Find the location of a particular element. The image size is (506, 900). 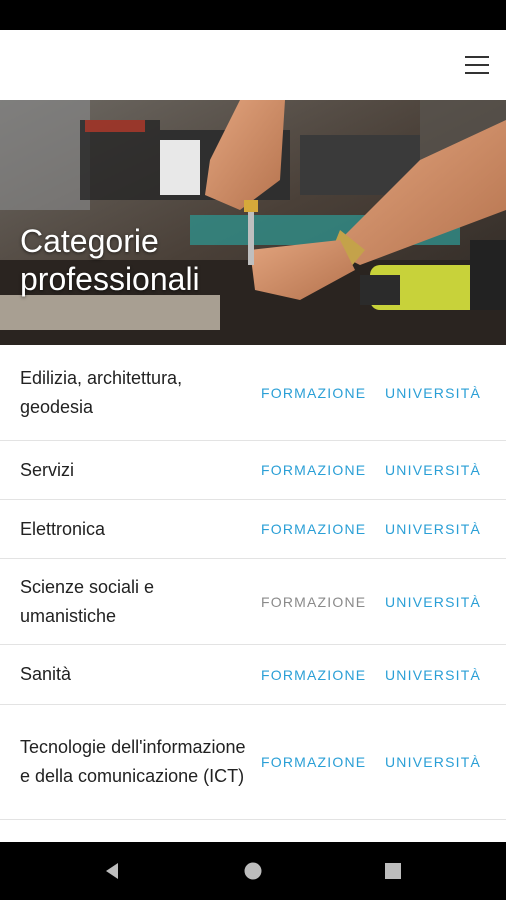

category-name: Scienze sociali e umanistiche is located at coordinates (87, 601).